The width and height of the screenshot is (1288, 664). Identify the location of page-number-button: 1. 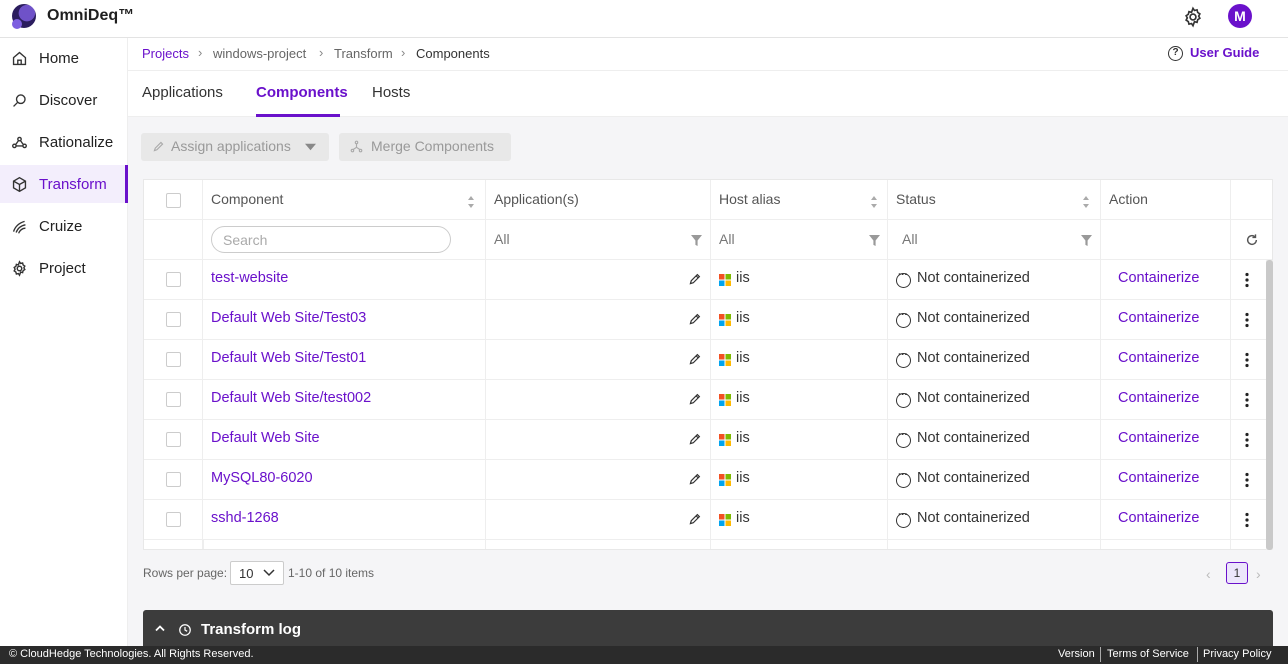
(1237, 573).